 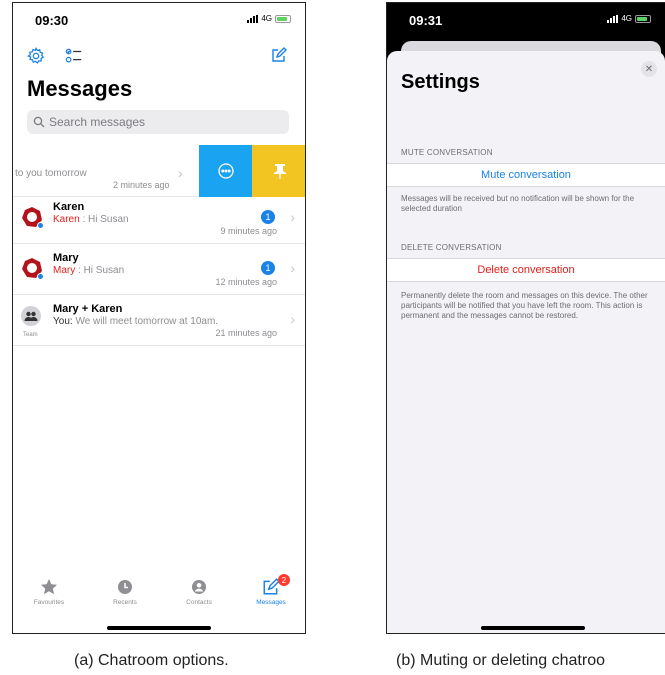 I want to click on swiped-row-preview: to you tomorrow, so click(x=51, y=173).